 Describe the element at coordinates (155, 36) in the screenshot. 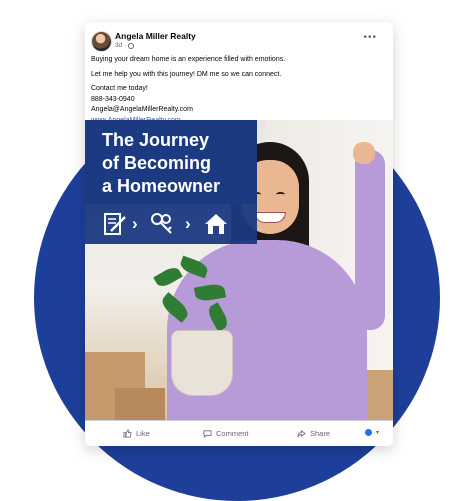

I see `author-name: Angela Miller Realty` at that location.